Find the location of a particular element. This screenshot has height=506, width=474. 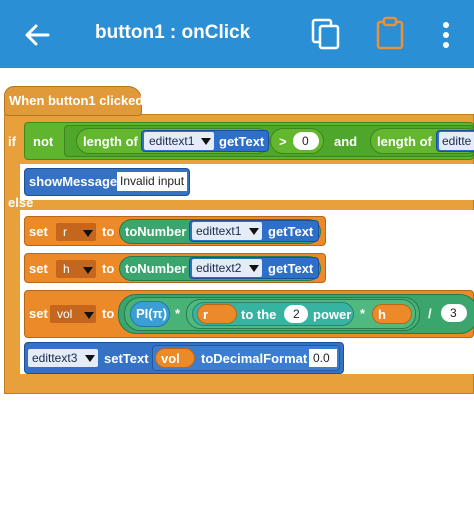

more-vert-icon is located at coordinates (446, 35).